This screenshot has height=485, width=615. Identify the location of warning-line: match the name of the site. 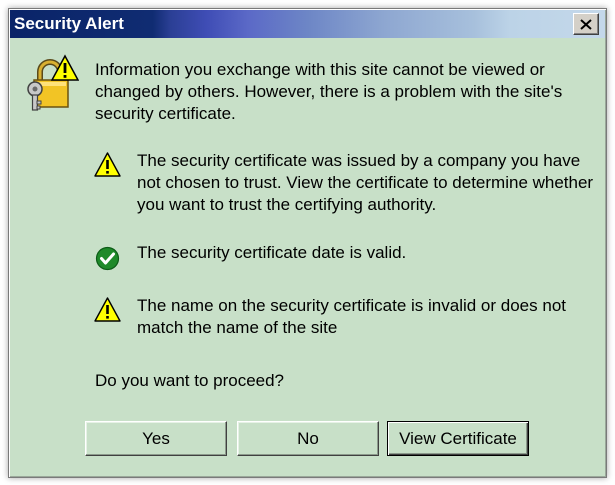
(237, 327).